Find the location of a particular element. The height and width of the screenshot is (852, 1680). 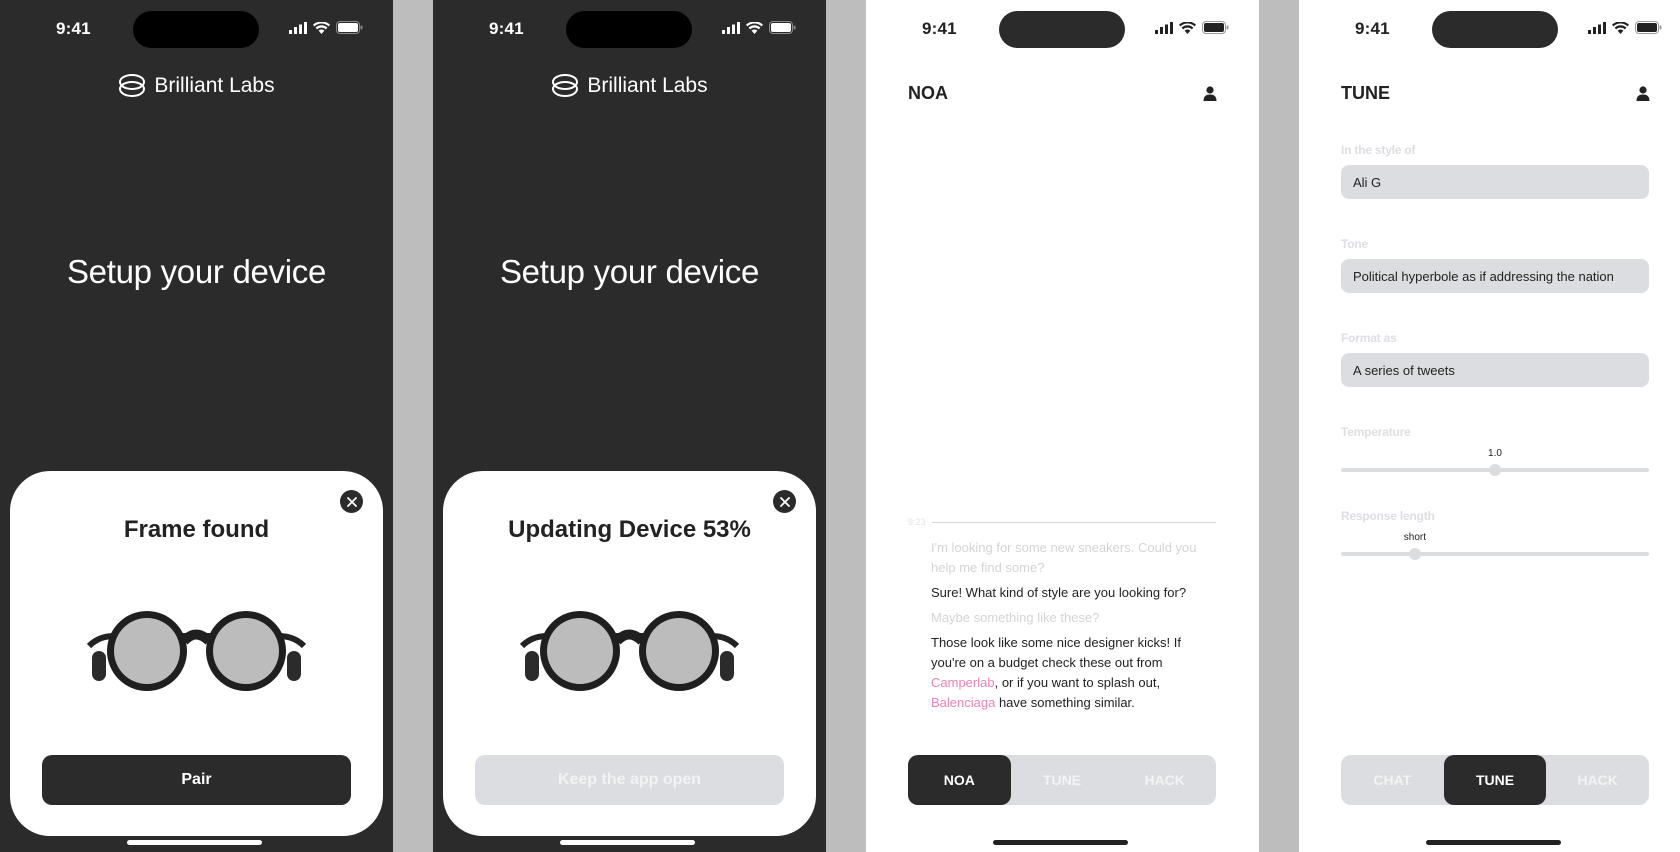

timestamp: 9:23 is located at coordinates (917, 522).